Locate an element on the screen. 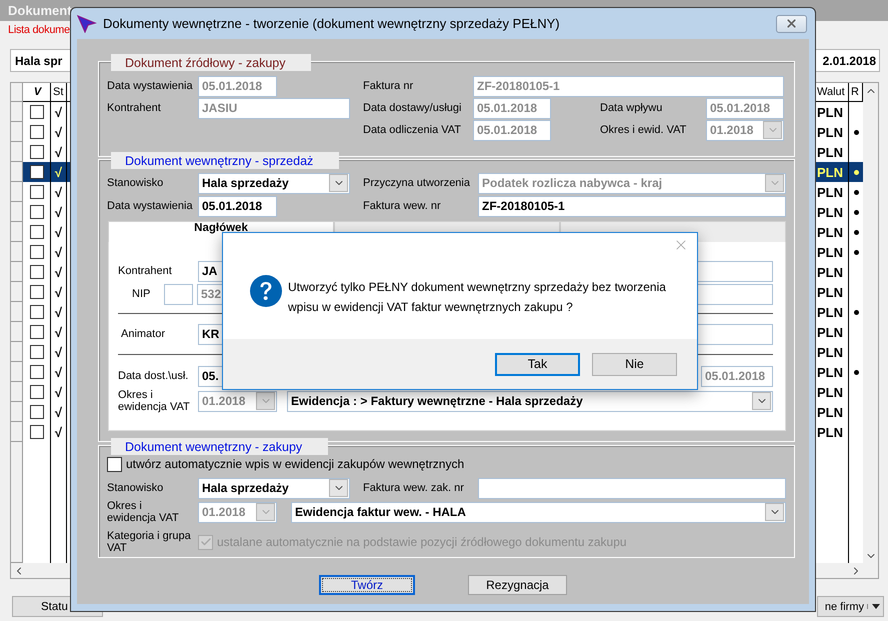 The image size is (888, 621). field-label: Okres i ewid. VAT is located at coordinates (644, 130).